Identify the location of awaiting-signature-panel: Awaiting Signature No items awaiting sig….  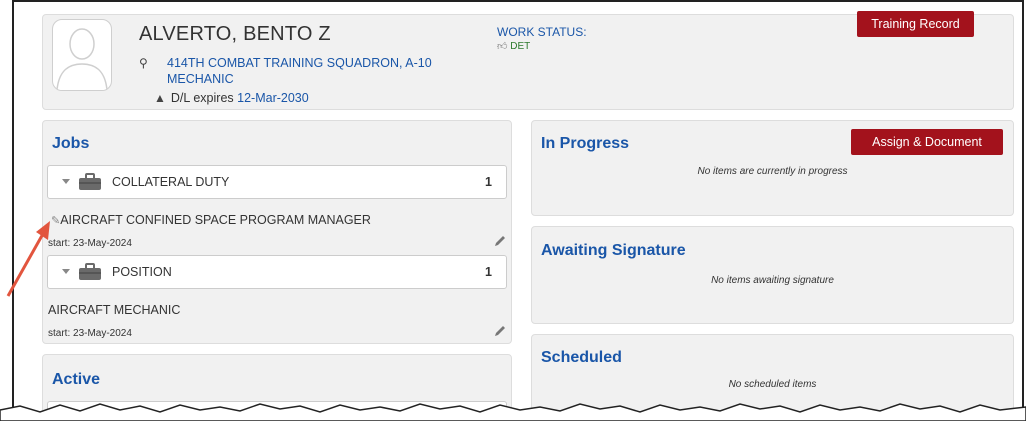
(772, 275).